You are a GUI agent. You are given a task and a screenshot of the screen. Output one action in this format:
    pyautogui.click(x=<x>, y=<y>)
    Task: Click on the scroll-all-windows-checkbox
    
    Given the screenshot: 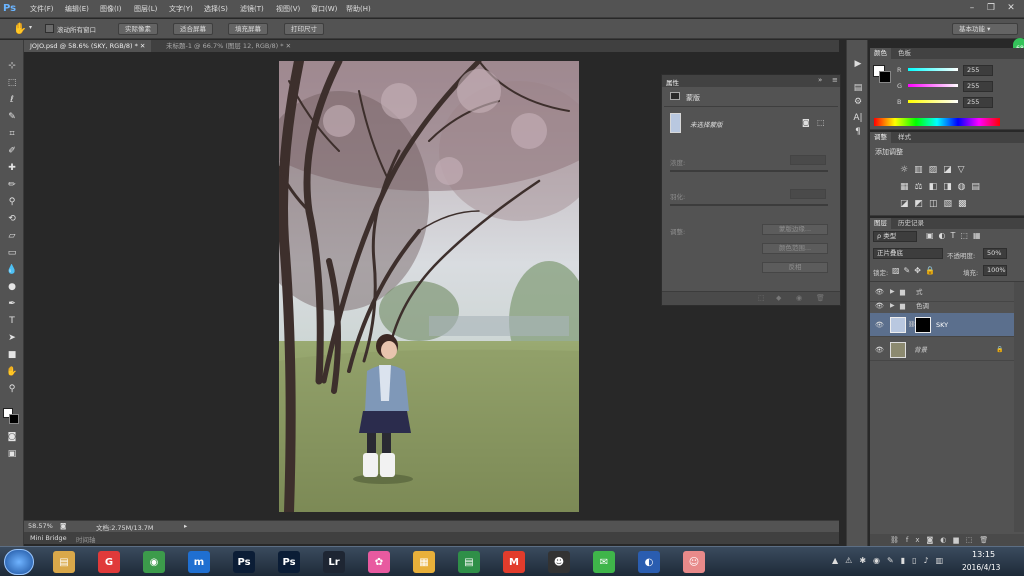 What is the action you would take?
    pyautogui.click(x=49, y=28)
    